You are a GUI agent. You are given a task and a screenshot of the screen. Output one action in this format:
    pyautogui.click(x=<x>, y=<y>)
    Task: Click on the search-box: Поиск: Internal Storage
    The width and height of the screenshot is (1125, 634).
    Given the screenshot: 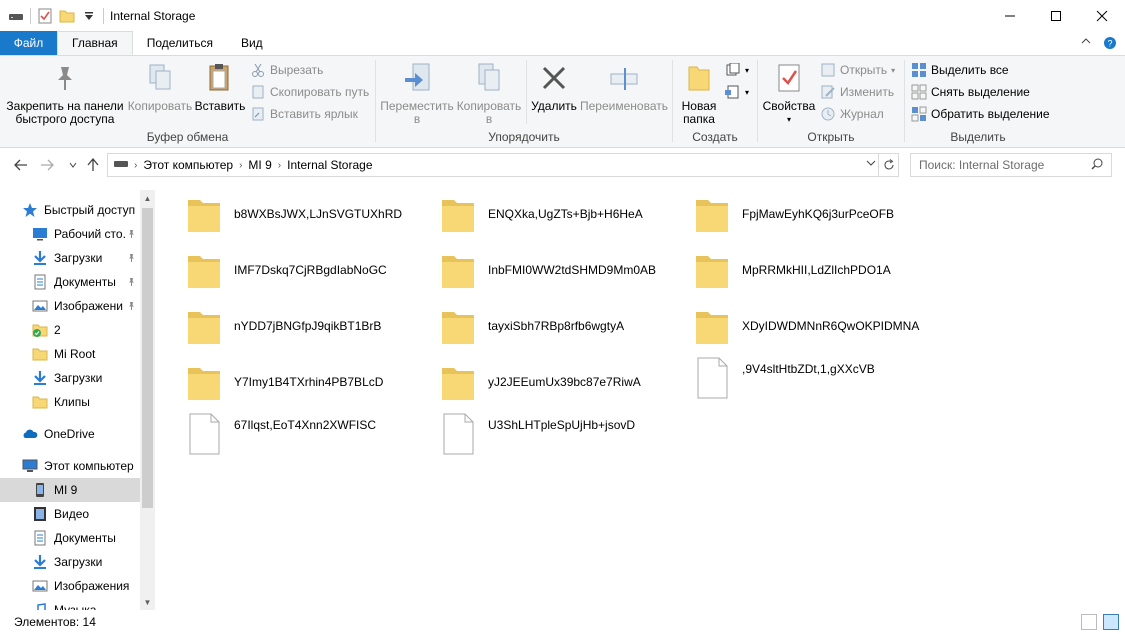 What is the action you would take?
    pyautogui.click(x=1011, y=165)
    